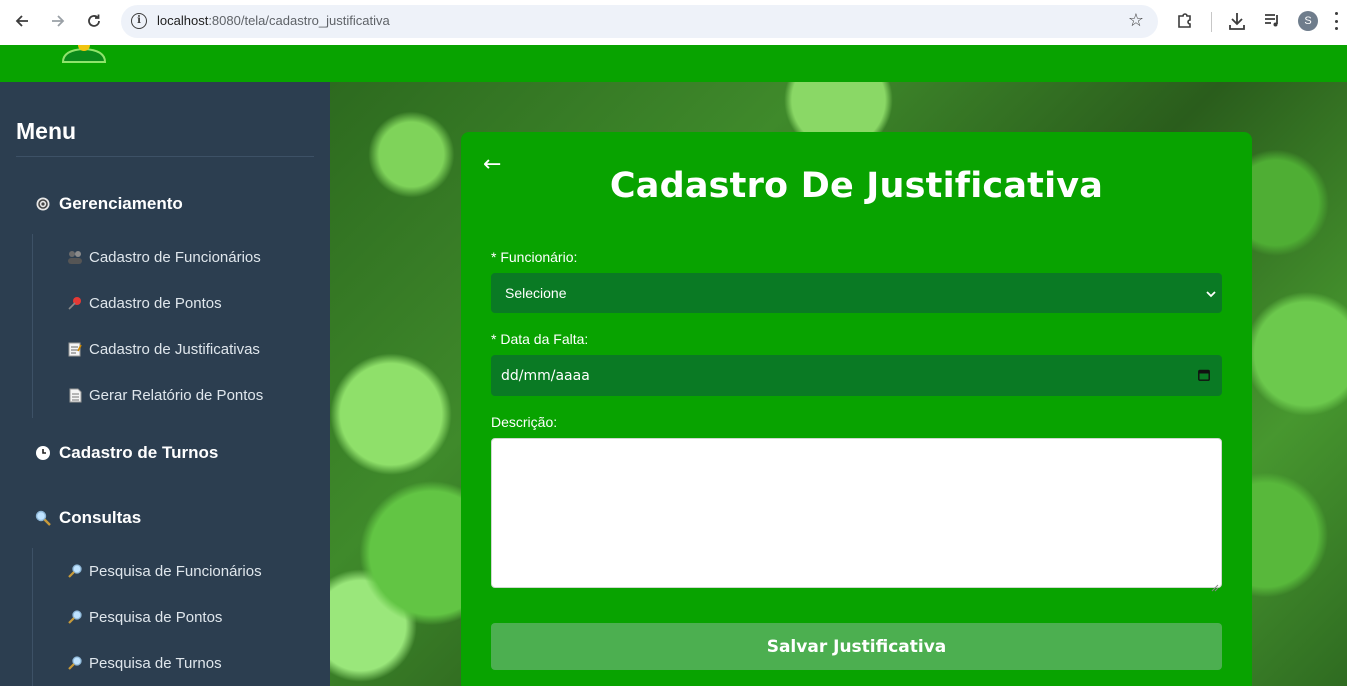 This screenshot has height=686, width=1347. I want to click on descricao-label: Descrição:, so click(524, 422).